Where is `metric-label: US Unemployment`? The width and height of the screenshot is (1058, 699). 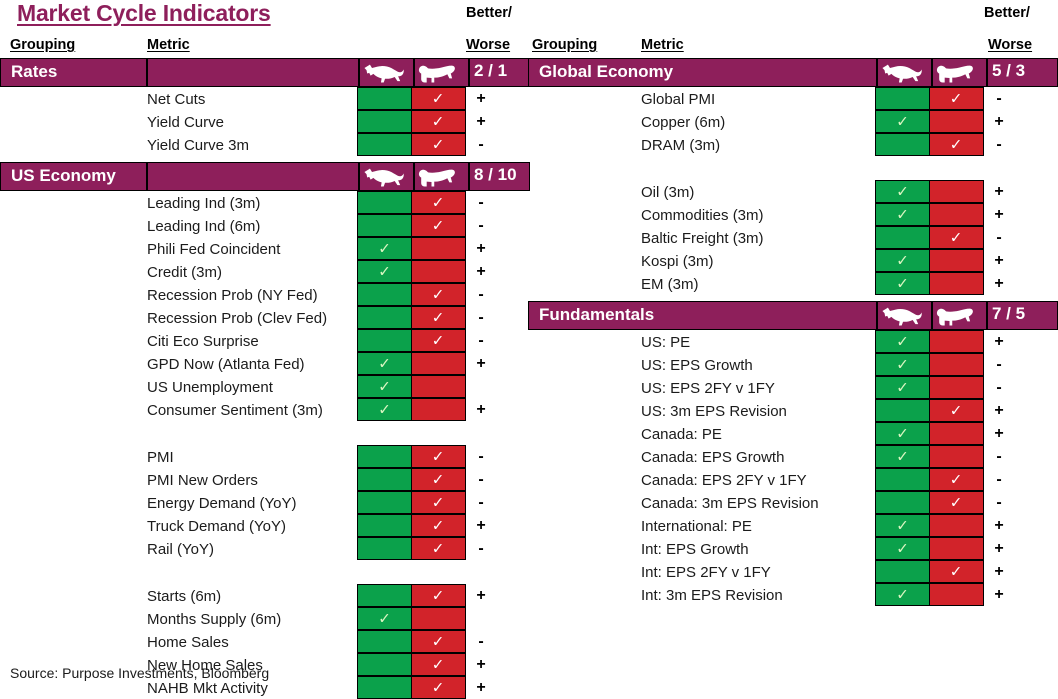 metric-label: US Unemployment is located at coordinates (210, 387).